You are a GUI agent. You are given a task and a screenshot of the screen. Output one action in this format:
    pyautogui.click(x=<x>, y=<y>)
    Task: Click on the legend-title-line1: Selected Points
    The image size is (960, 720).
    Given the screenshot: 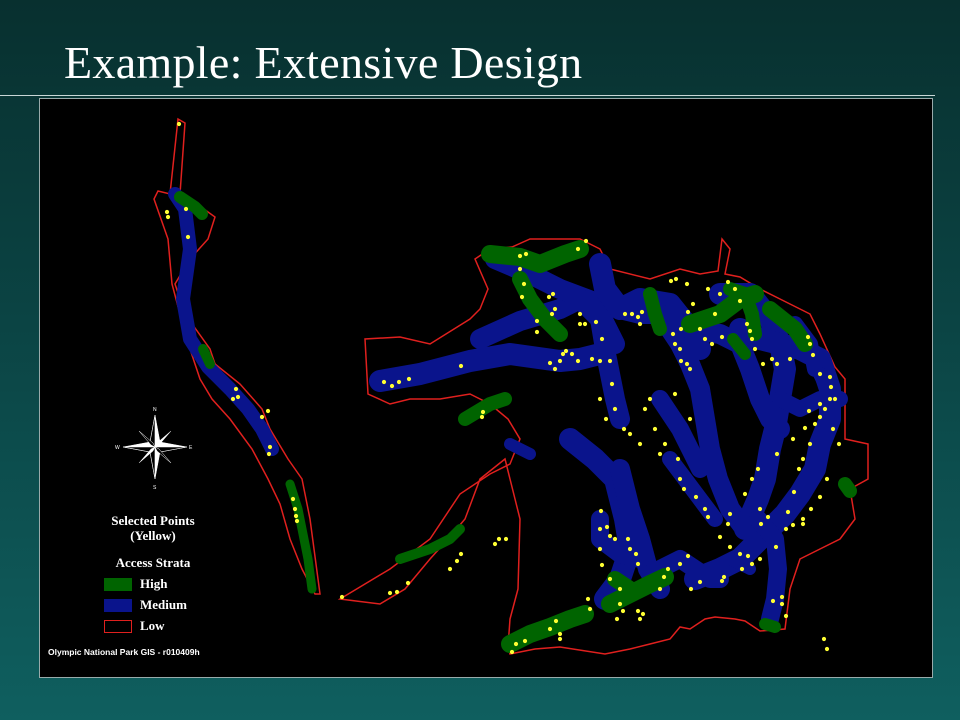 What is the action you would take?
    pyautogui.click(x=153, y=520)
    